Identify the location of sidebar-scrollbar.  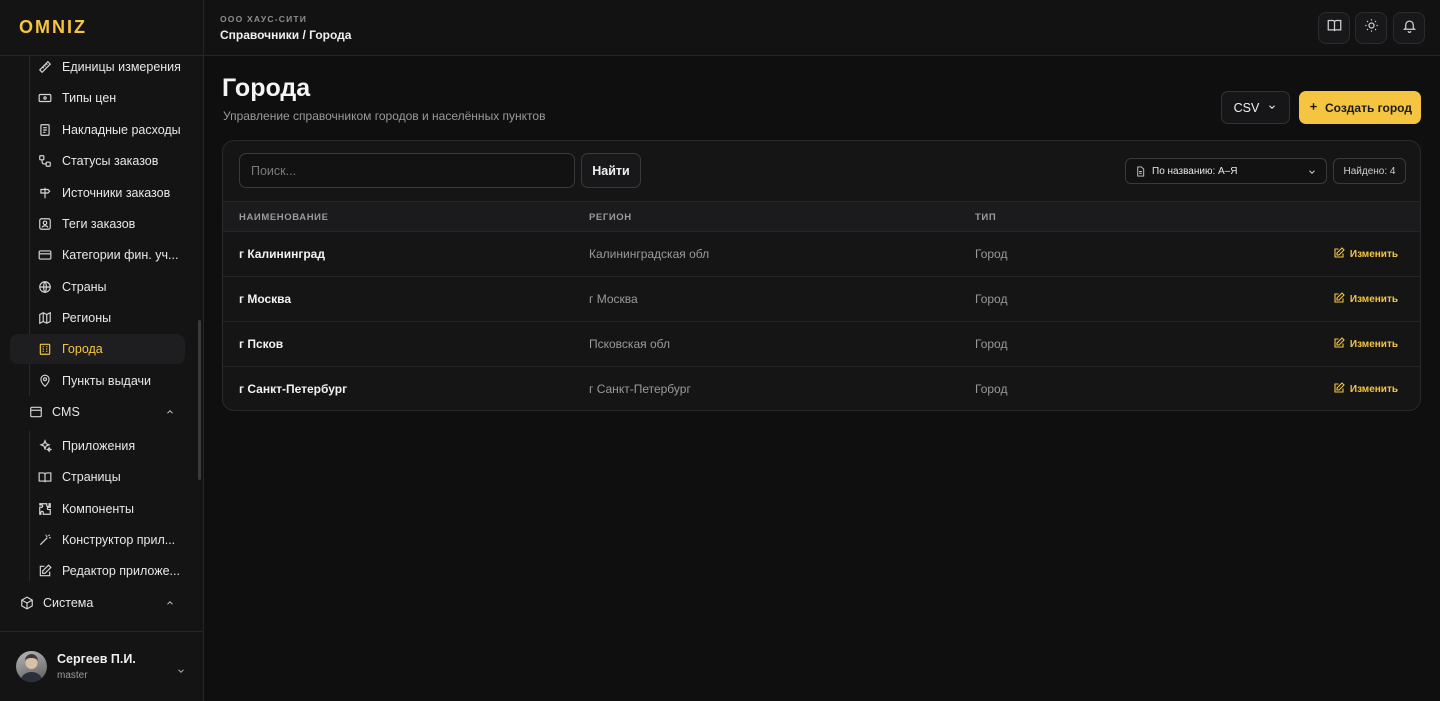
(199, 400).